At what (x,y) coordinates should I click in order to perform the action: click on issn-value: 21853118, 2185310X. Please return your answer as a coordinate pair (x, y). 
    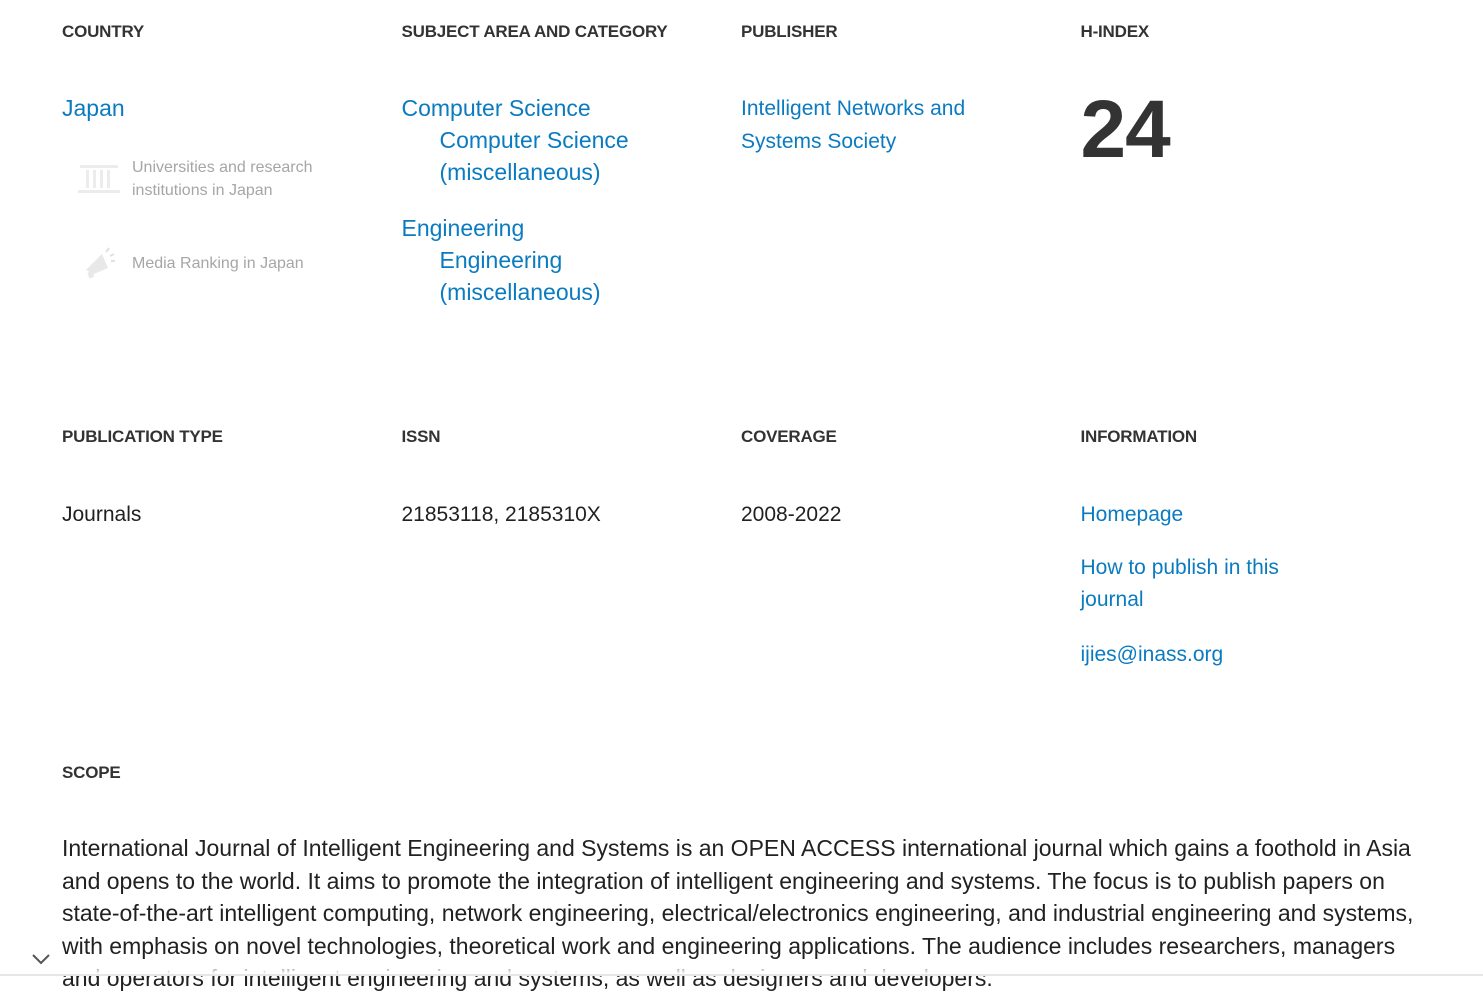
    Looking at the image, I should click on (501, 514).